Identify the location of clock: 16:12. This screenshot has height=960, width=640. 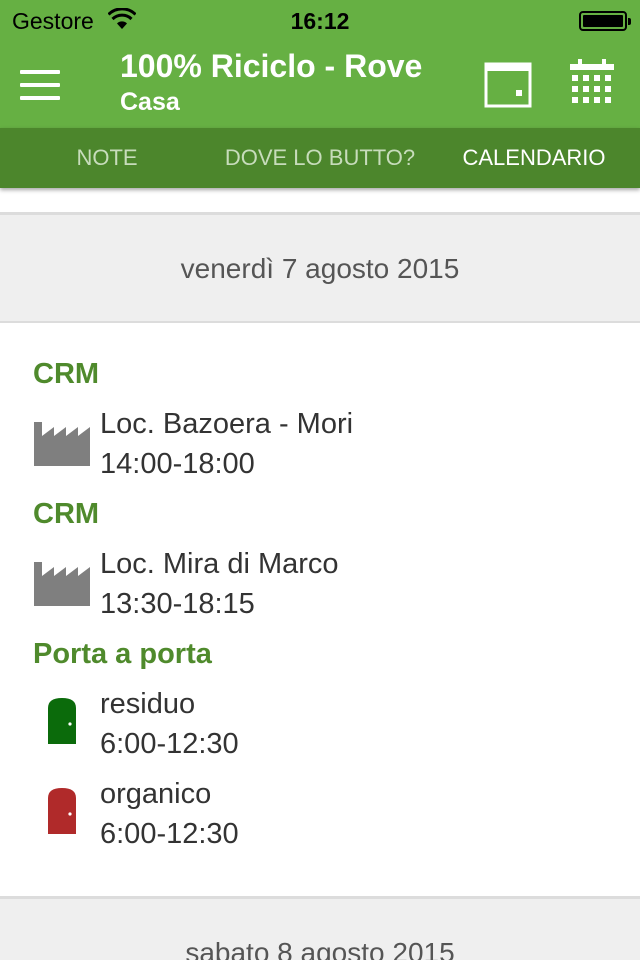
(320, 21).